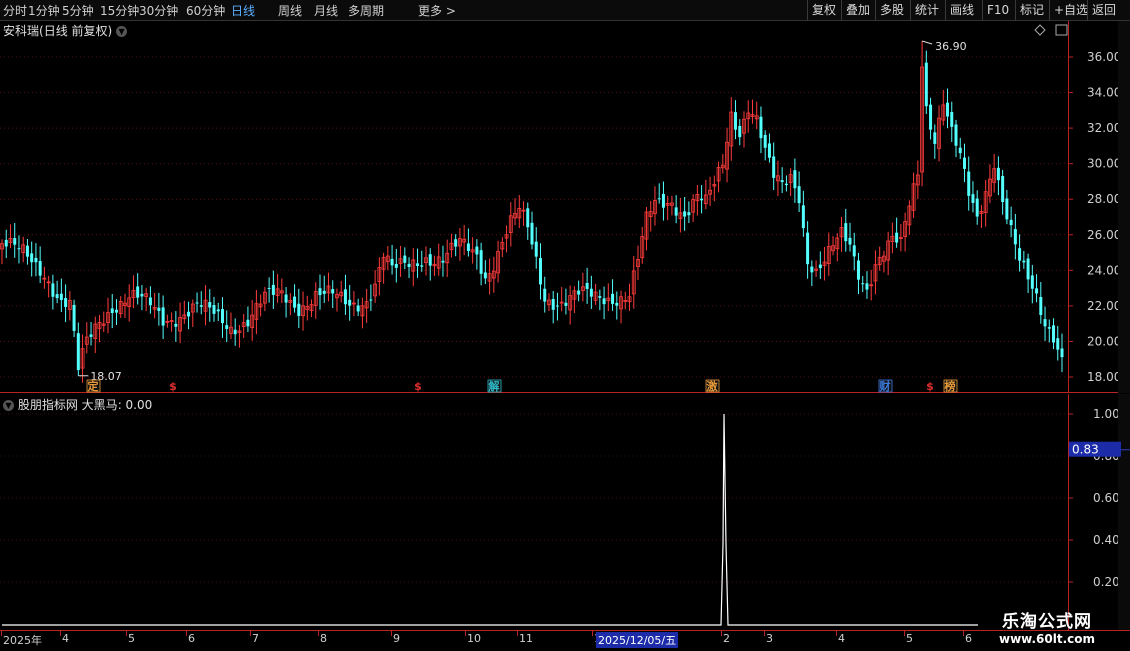 The width and height of the screenshot is (1130, 651). I want to click on price-tick-label: 22.00, so click(1104, 306).